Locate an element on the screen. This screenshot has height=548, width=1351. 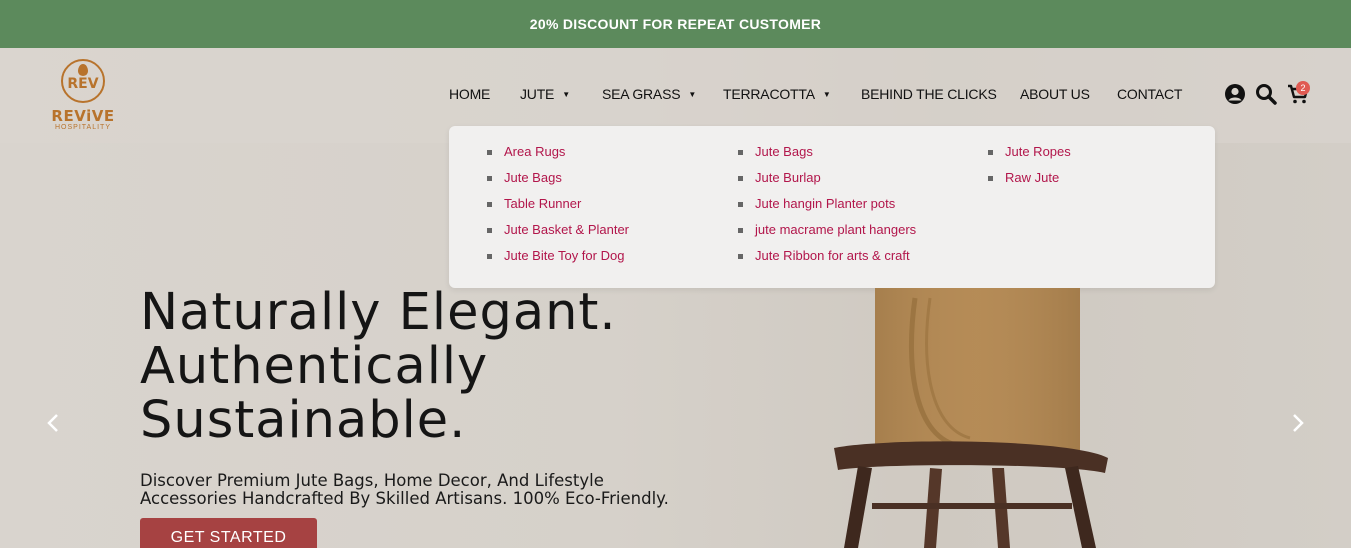
nav-terracotta-label: TERRACOTTA is located at coordinates (769, 94).